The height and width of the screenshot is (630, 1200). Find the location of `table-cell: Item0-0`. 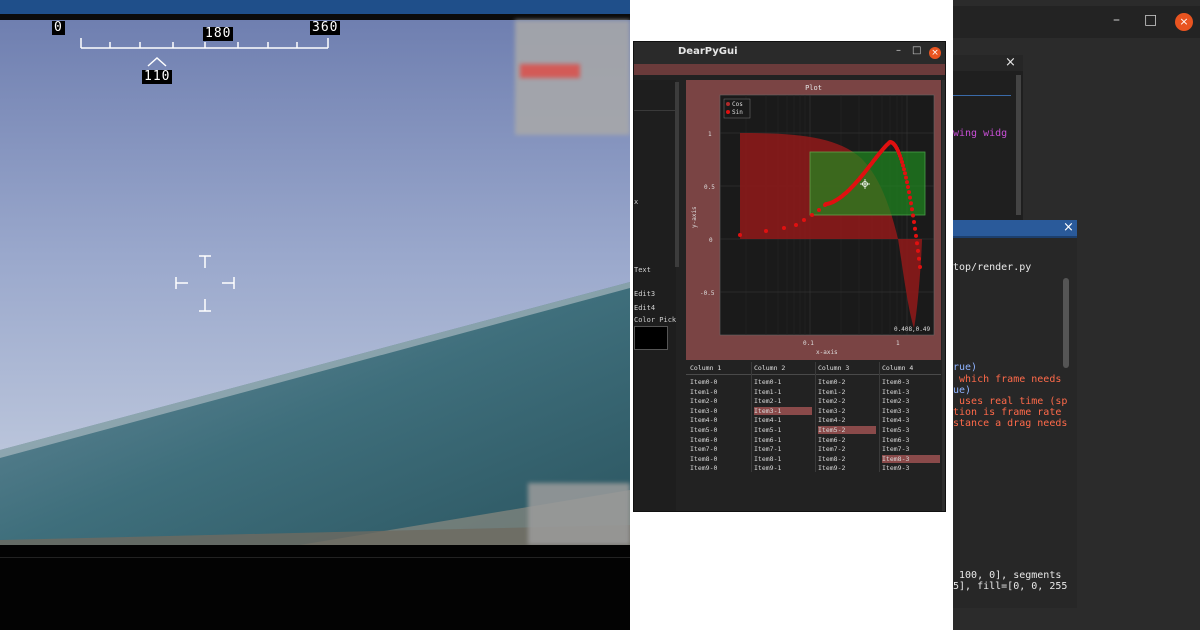

table-cell: Item0-0 is located at coordinates (719, 382).